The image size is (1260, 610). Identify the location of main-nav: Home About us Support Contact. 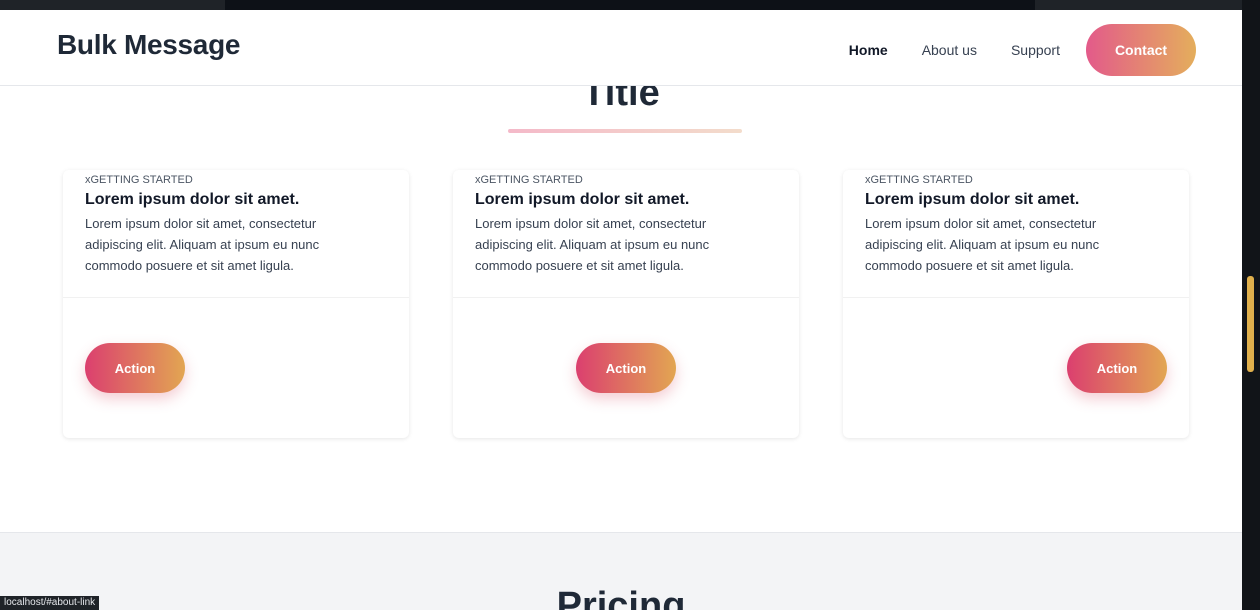
(1022, 50).